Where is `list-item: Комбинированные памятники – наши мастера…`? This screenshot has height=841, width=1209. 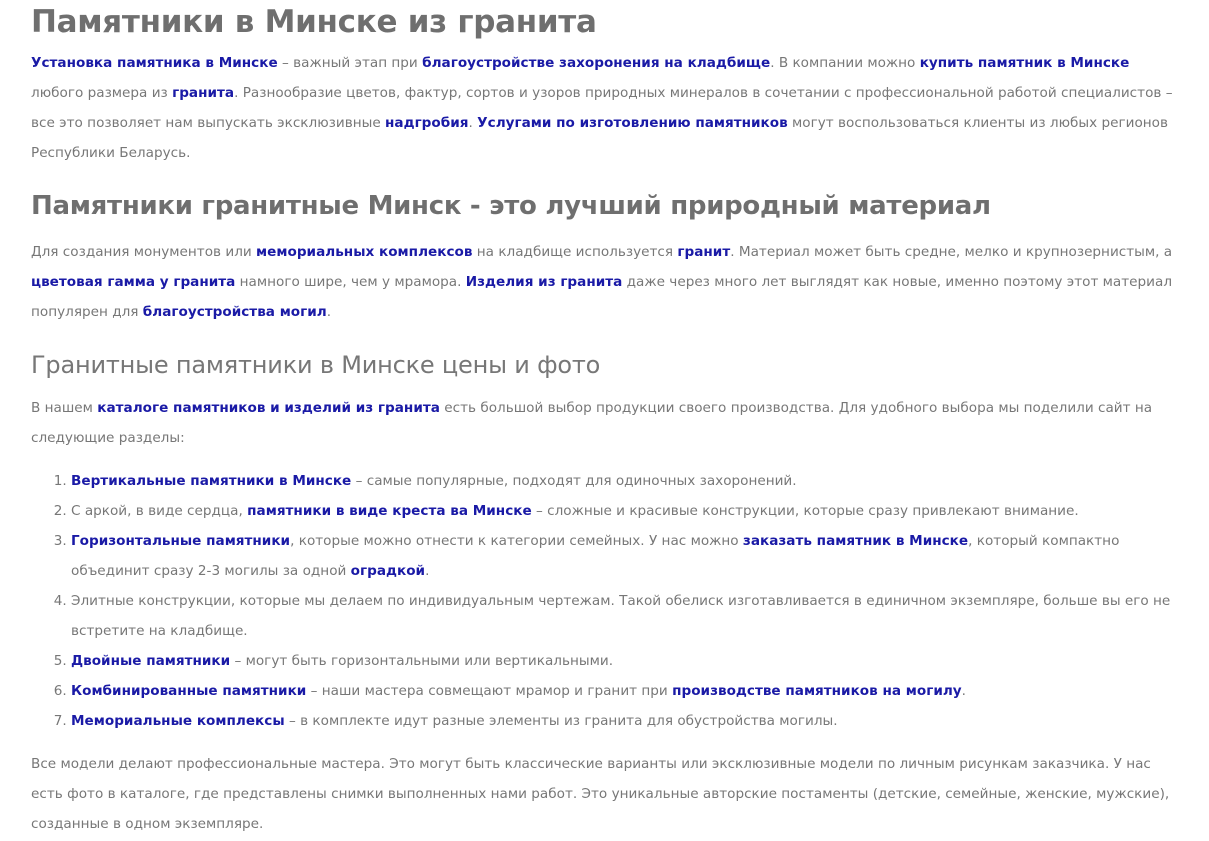 list-item: Комбинированные памятники – наши мастера… is located at coordinates (626, 691).